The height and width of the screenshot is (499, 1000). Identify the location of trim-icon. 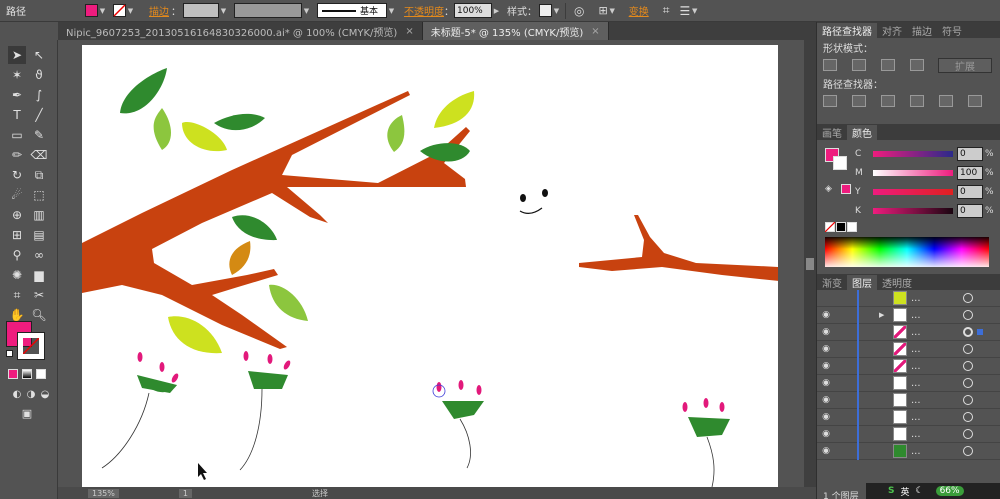
(859, 101).